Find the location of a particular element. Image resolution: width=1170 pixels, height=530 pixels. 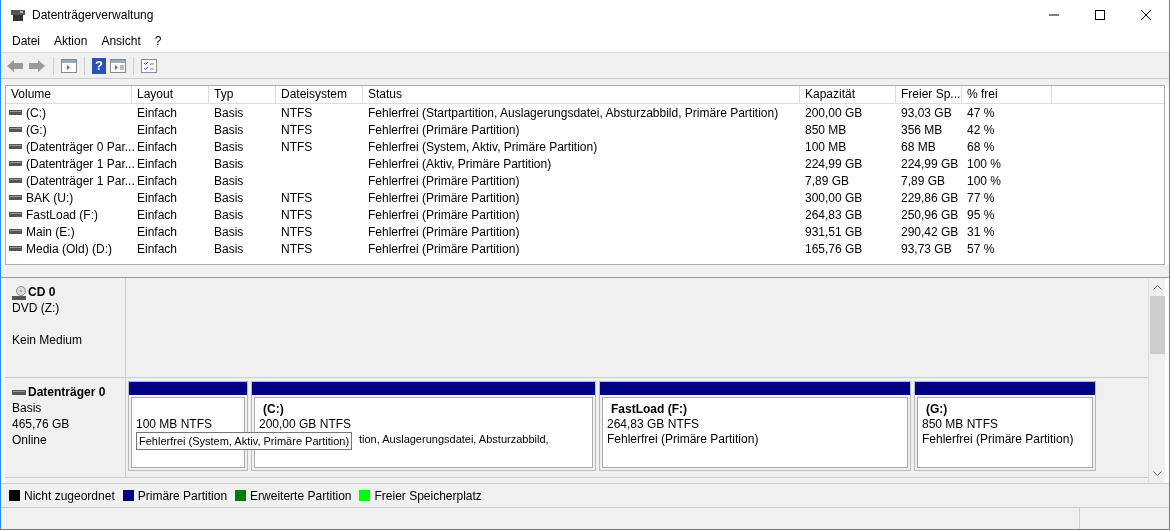

table-cell-text: 200,00 GB is located at coordinates (834, 113).